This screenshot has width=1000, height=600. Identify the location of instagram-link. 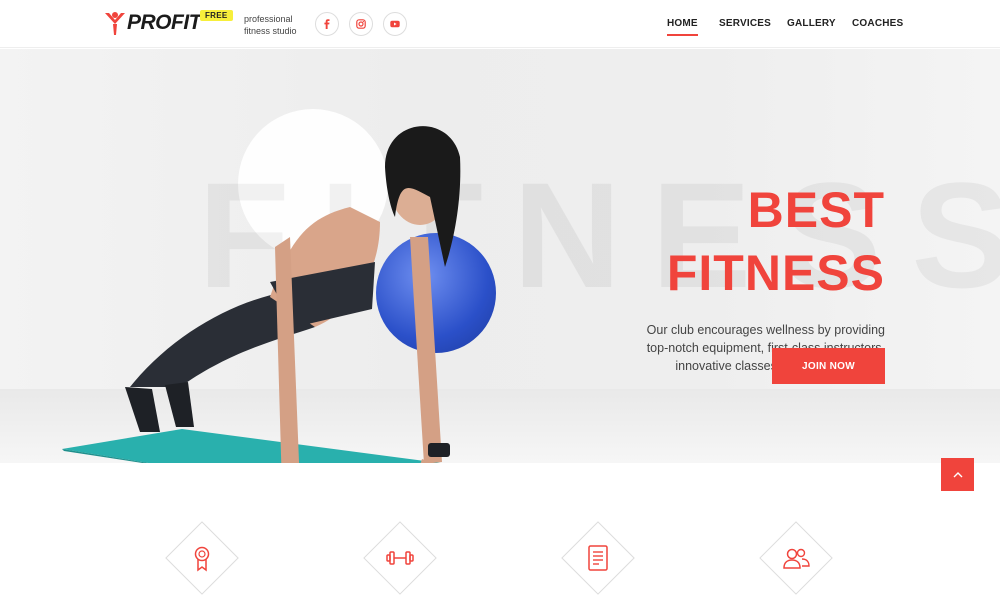
(361, 24).